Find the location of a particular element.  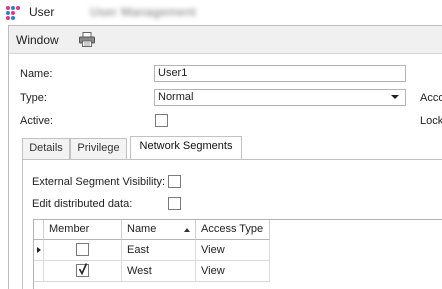

lock-label: Lock is located at coordinates (431, 121).